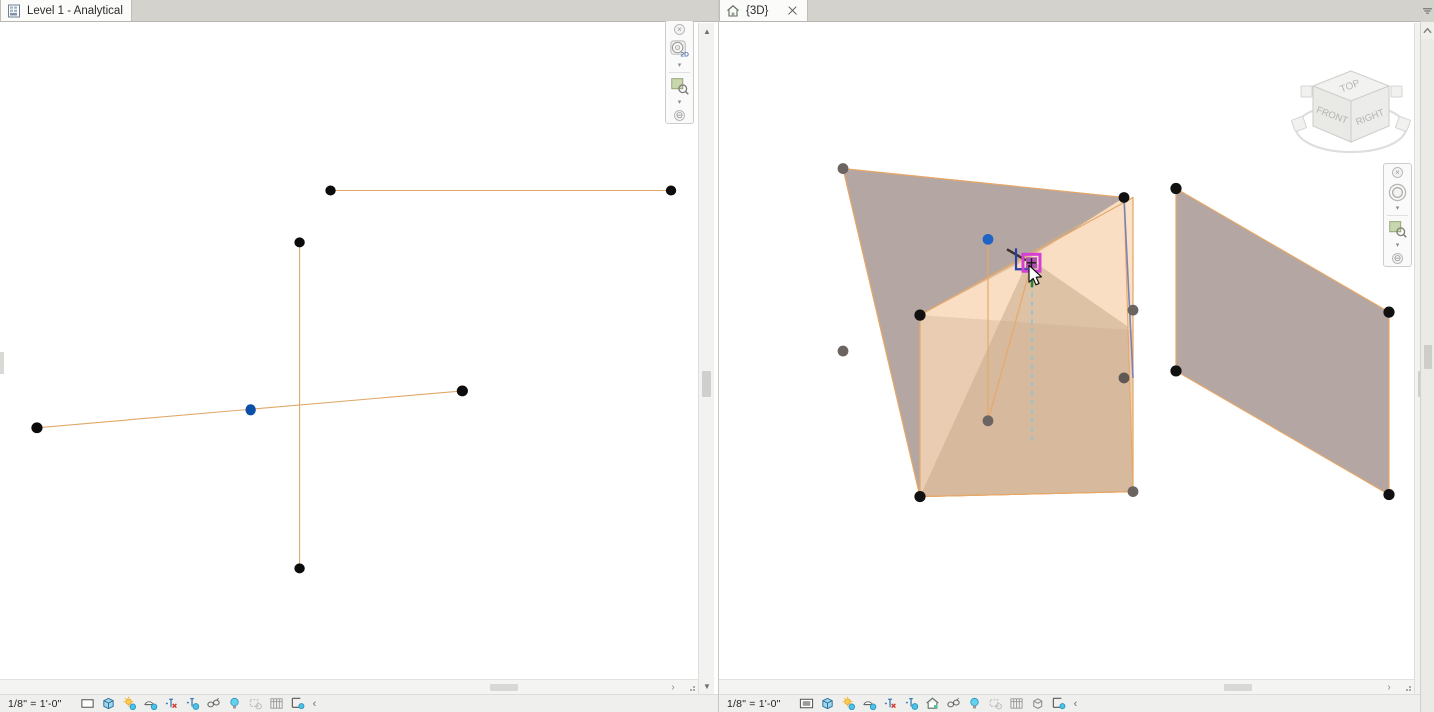 The width and height of the screenshot is (1434, 712). I want to click on node-sloped-midpoint-selected, so click(250, 410).